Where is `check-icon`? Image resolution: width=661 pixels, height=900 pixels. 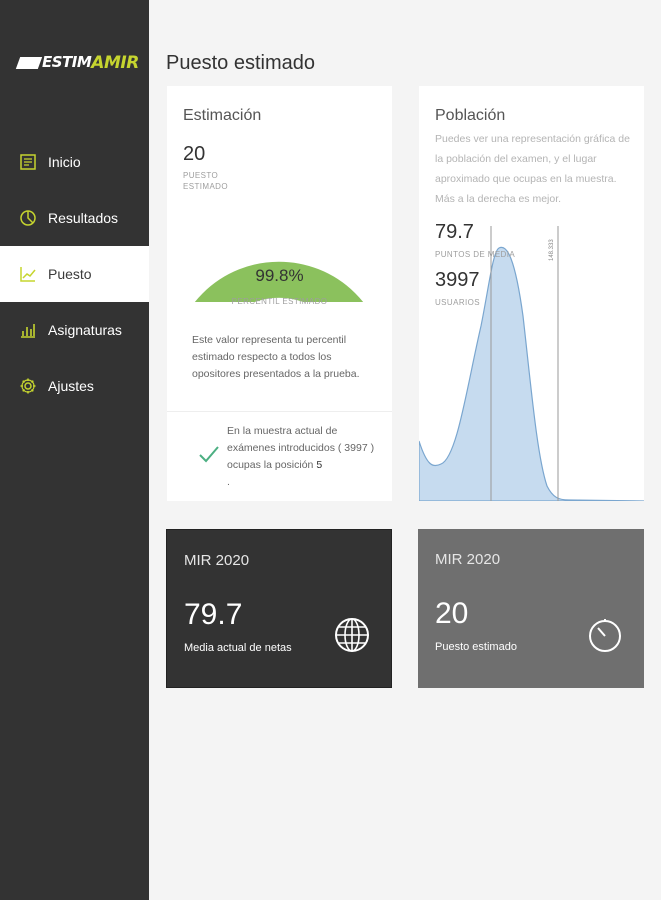 check-icon is located at coordinates (209, 454).